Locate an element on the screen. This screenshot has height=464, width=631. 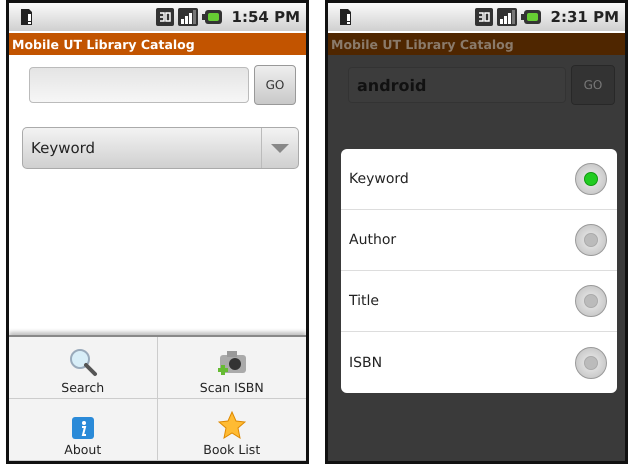
menu-item: About is located at coordinates (83, 430).